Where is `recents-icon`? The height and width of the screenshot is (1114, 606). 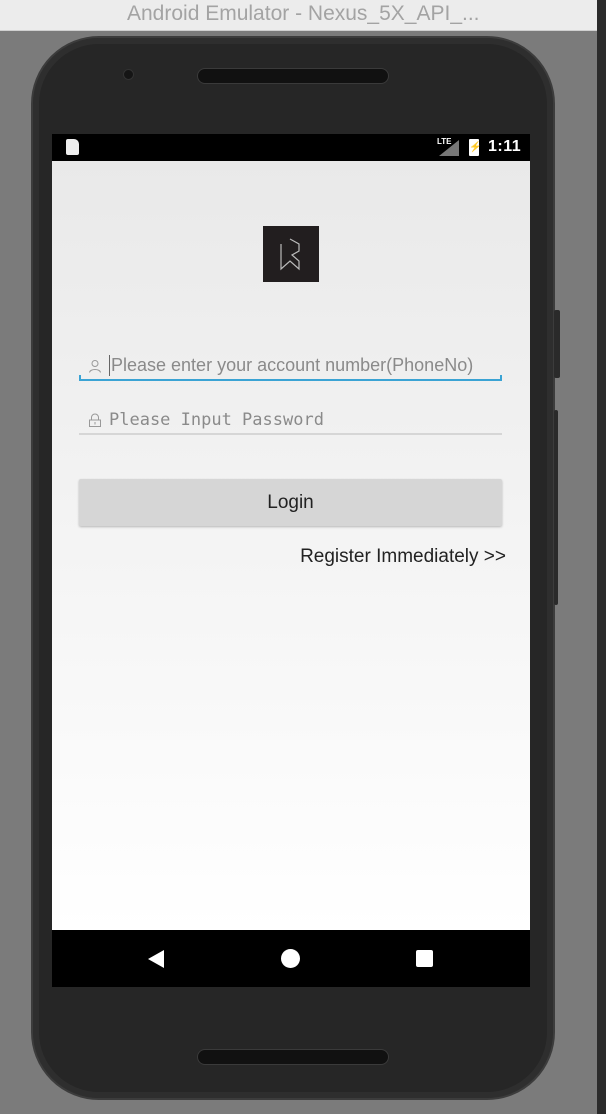 recents-icon is located at coordinates (424, 958).